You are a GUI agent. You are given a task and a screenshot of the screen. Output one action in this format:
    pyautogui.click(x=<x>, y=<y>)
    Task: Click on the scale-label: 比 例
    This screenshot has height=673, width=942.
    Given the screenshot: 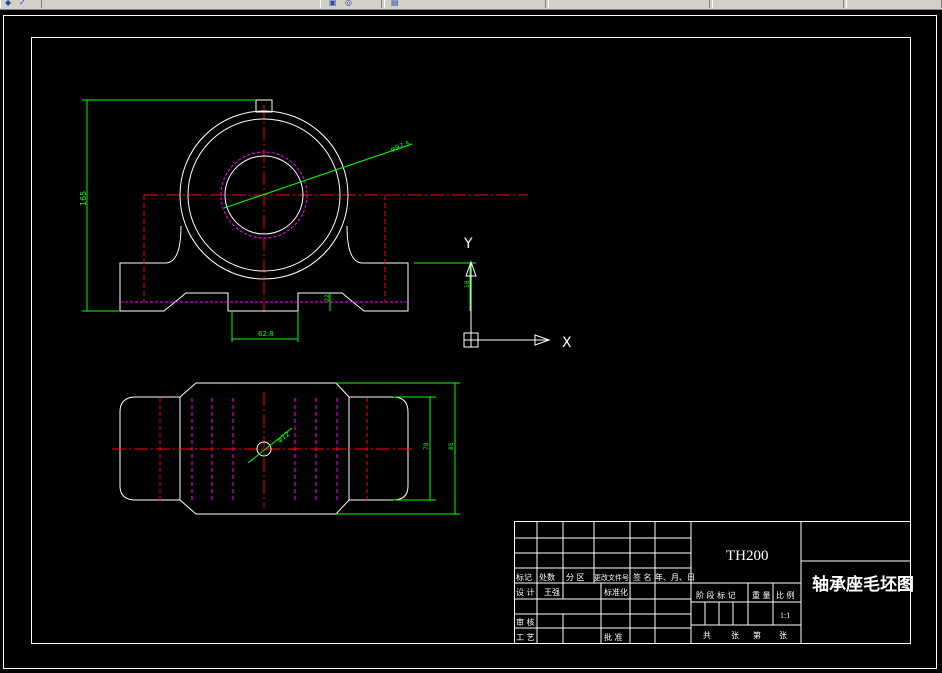 What is the action you would take?
    pyautogui.click(x=785, y=595)
    